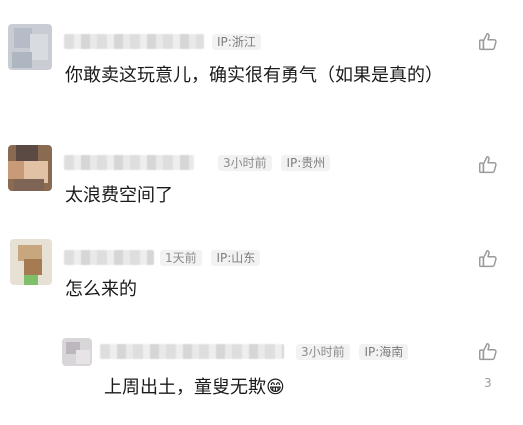  I want to click on comment-text: 怎么来的, so click(101, 289).